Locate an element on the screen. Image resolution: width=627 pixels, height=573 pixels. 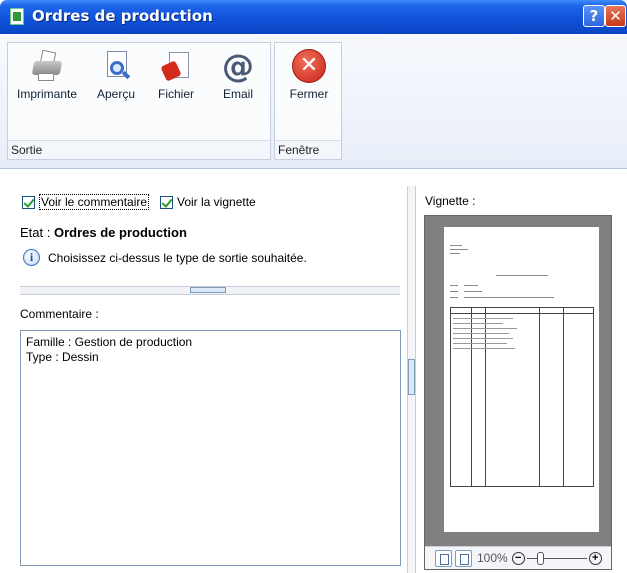
email-icon: @ is located at coordinates (238, 66).